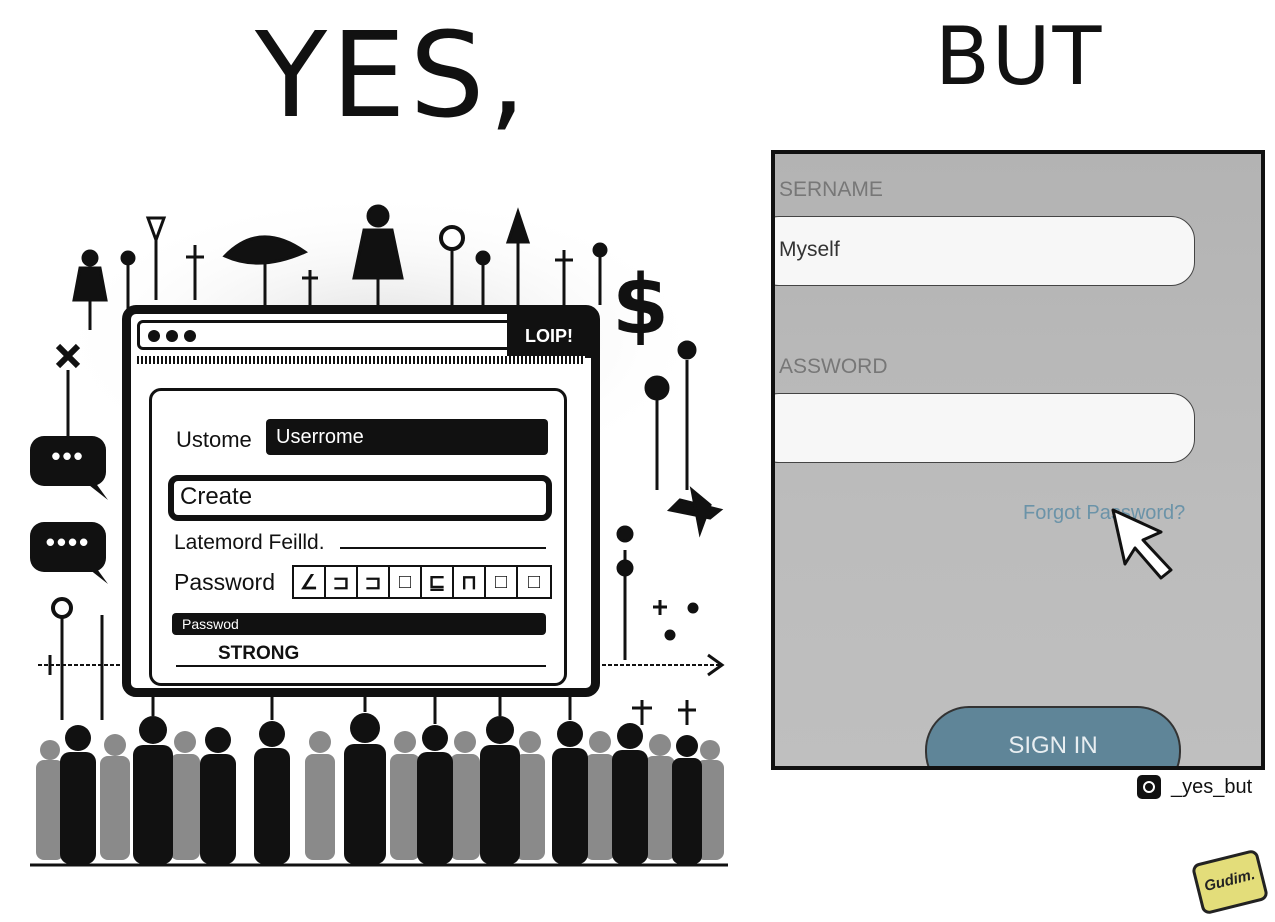  What do you see at coordinates (326, 335) in the screenshot?
I see `title-bar` at bounding box center [326, 335].